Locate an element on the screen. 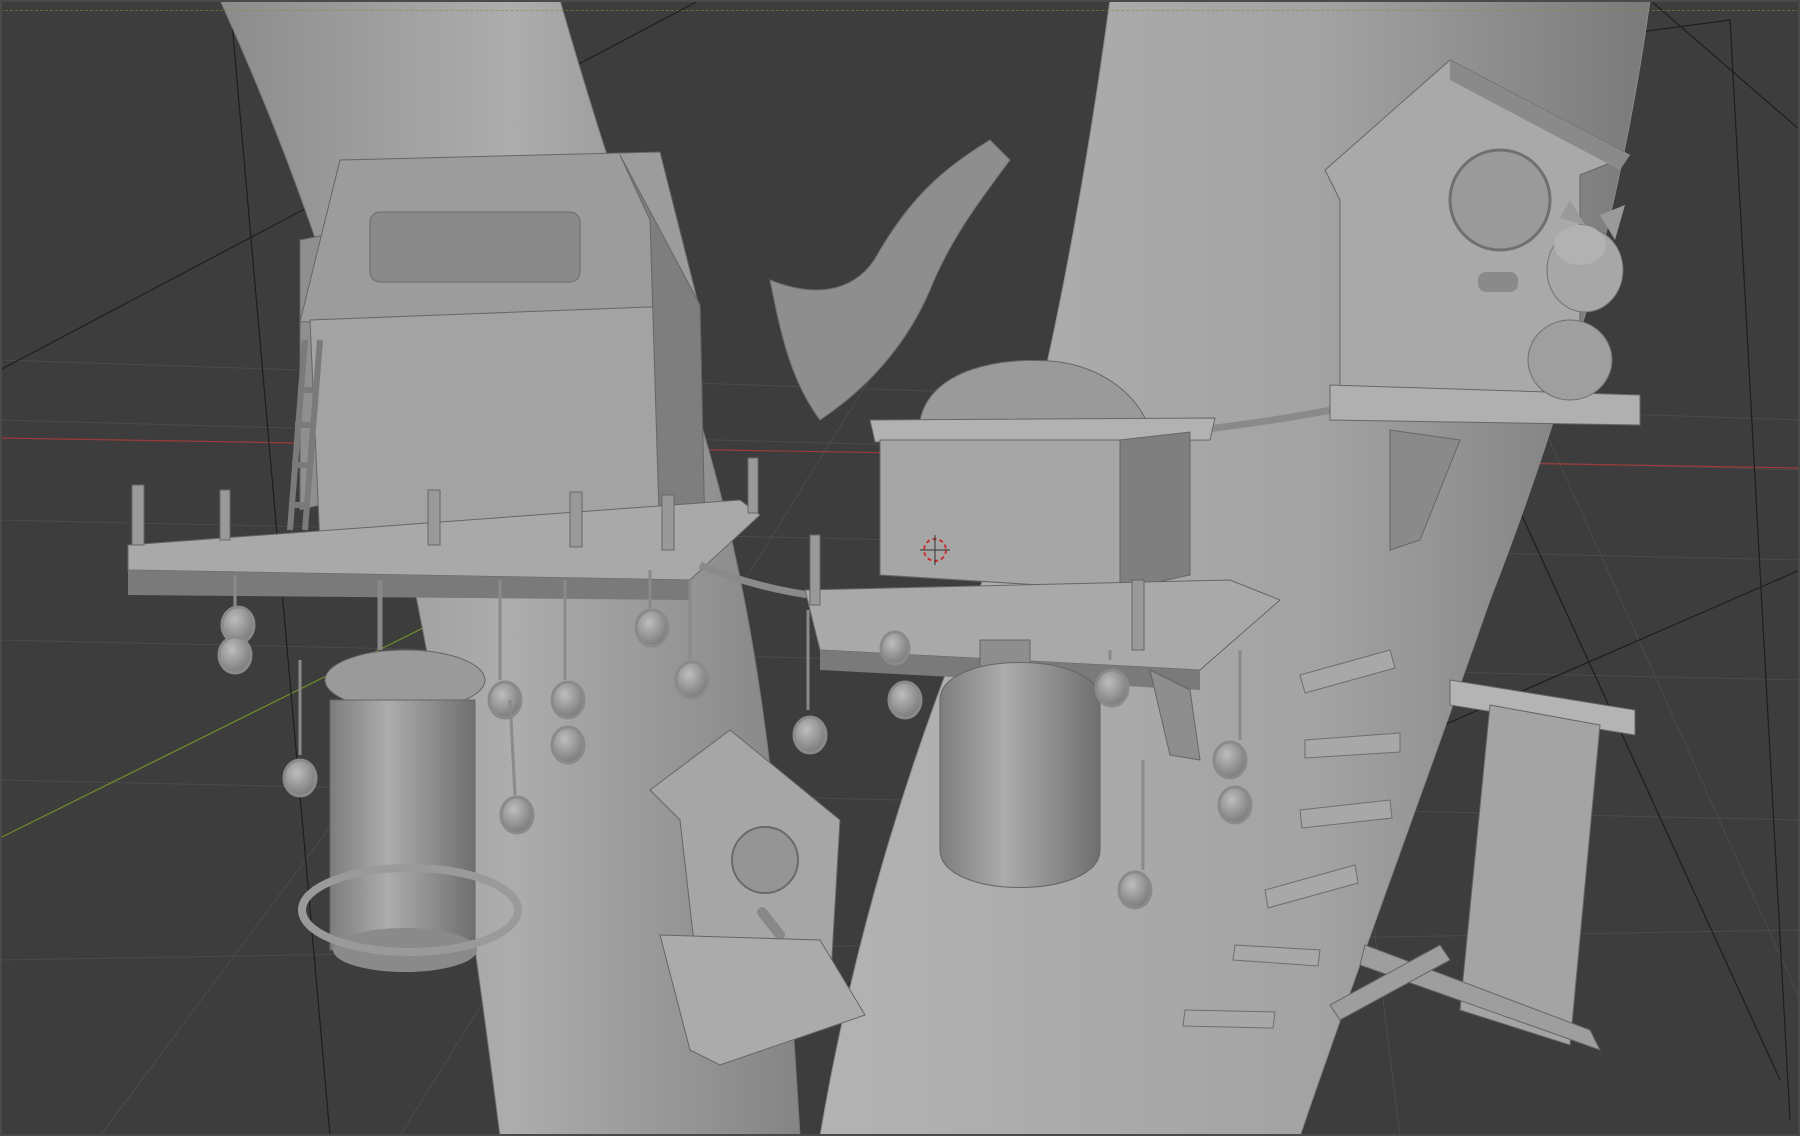 The width and height of the screenshot is (1800, 1136). render-region-border is located at coordinates (900, 10).